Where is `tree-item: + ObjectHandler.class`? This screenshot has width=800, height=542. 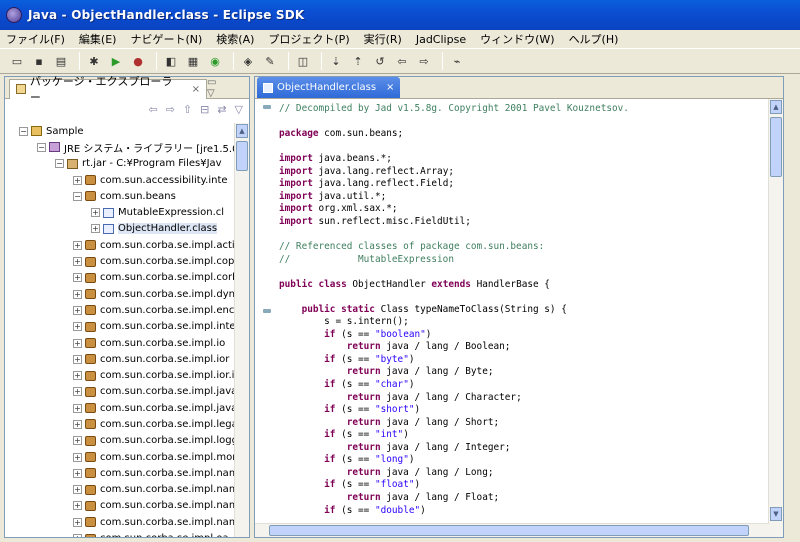
tree-item: + ObjectHandler.class is located at coordinates (120, 229).